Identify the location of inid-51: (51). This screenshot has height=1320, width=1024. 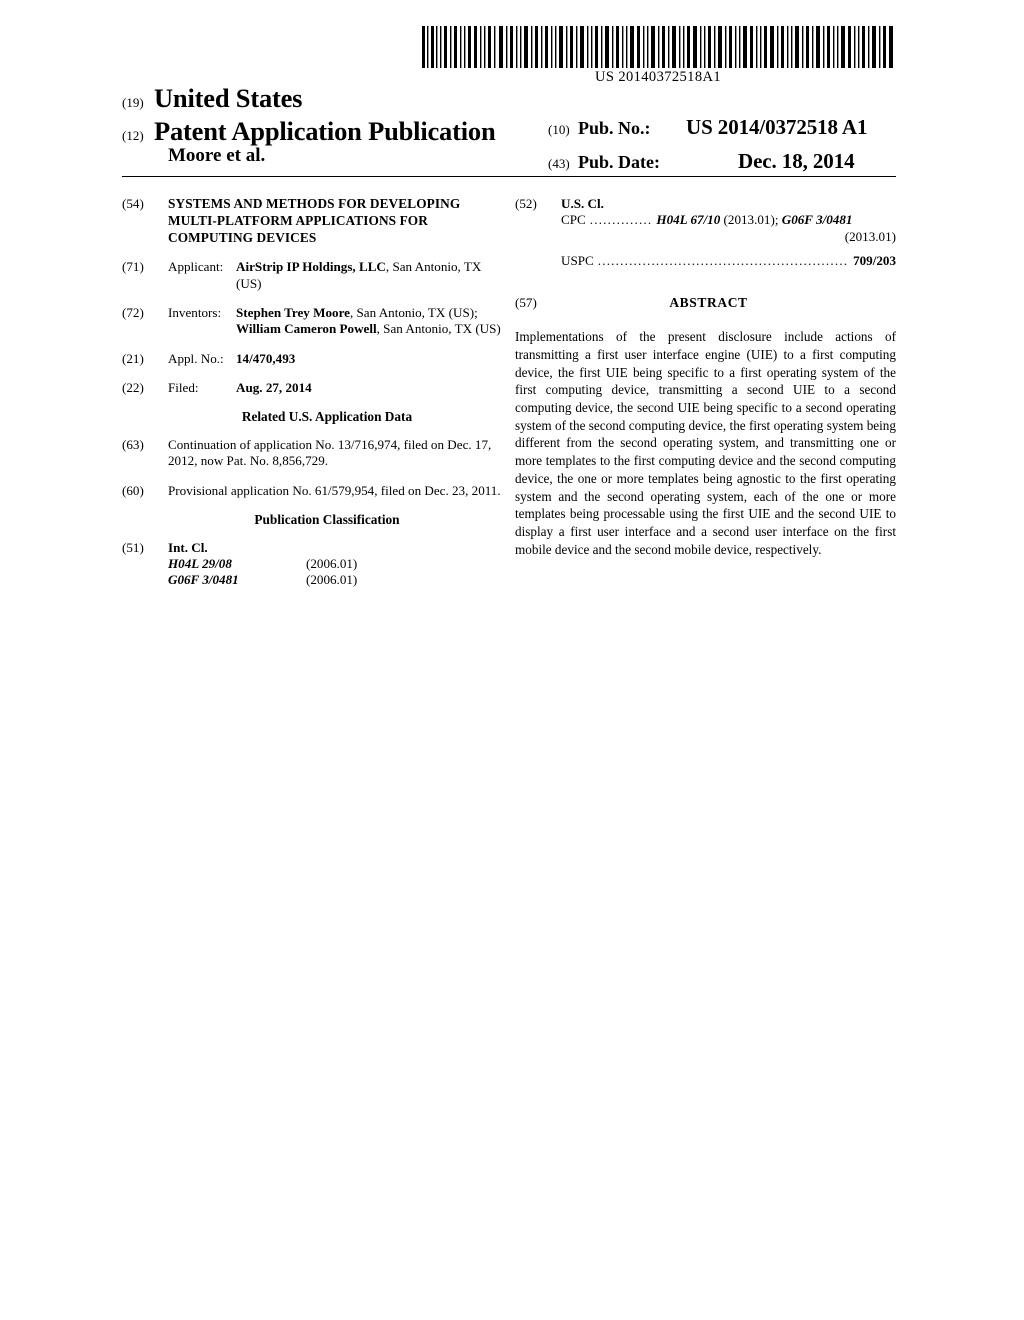
(133, 547).